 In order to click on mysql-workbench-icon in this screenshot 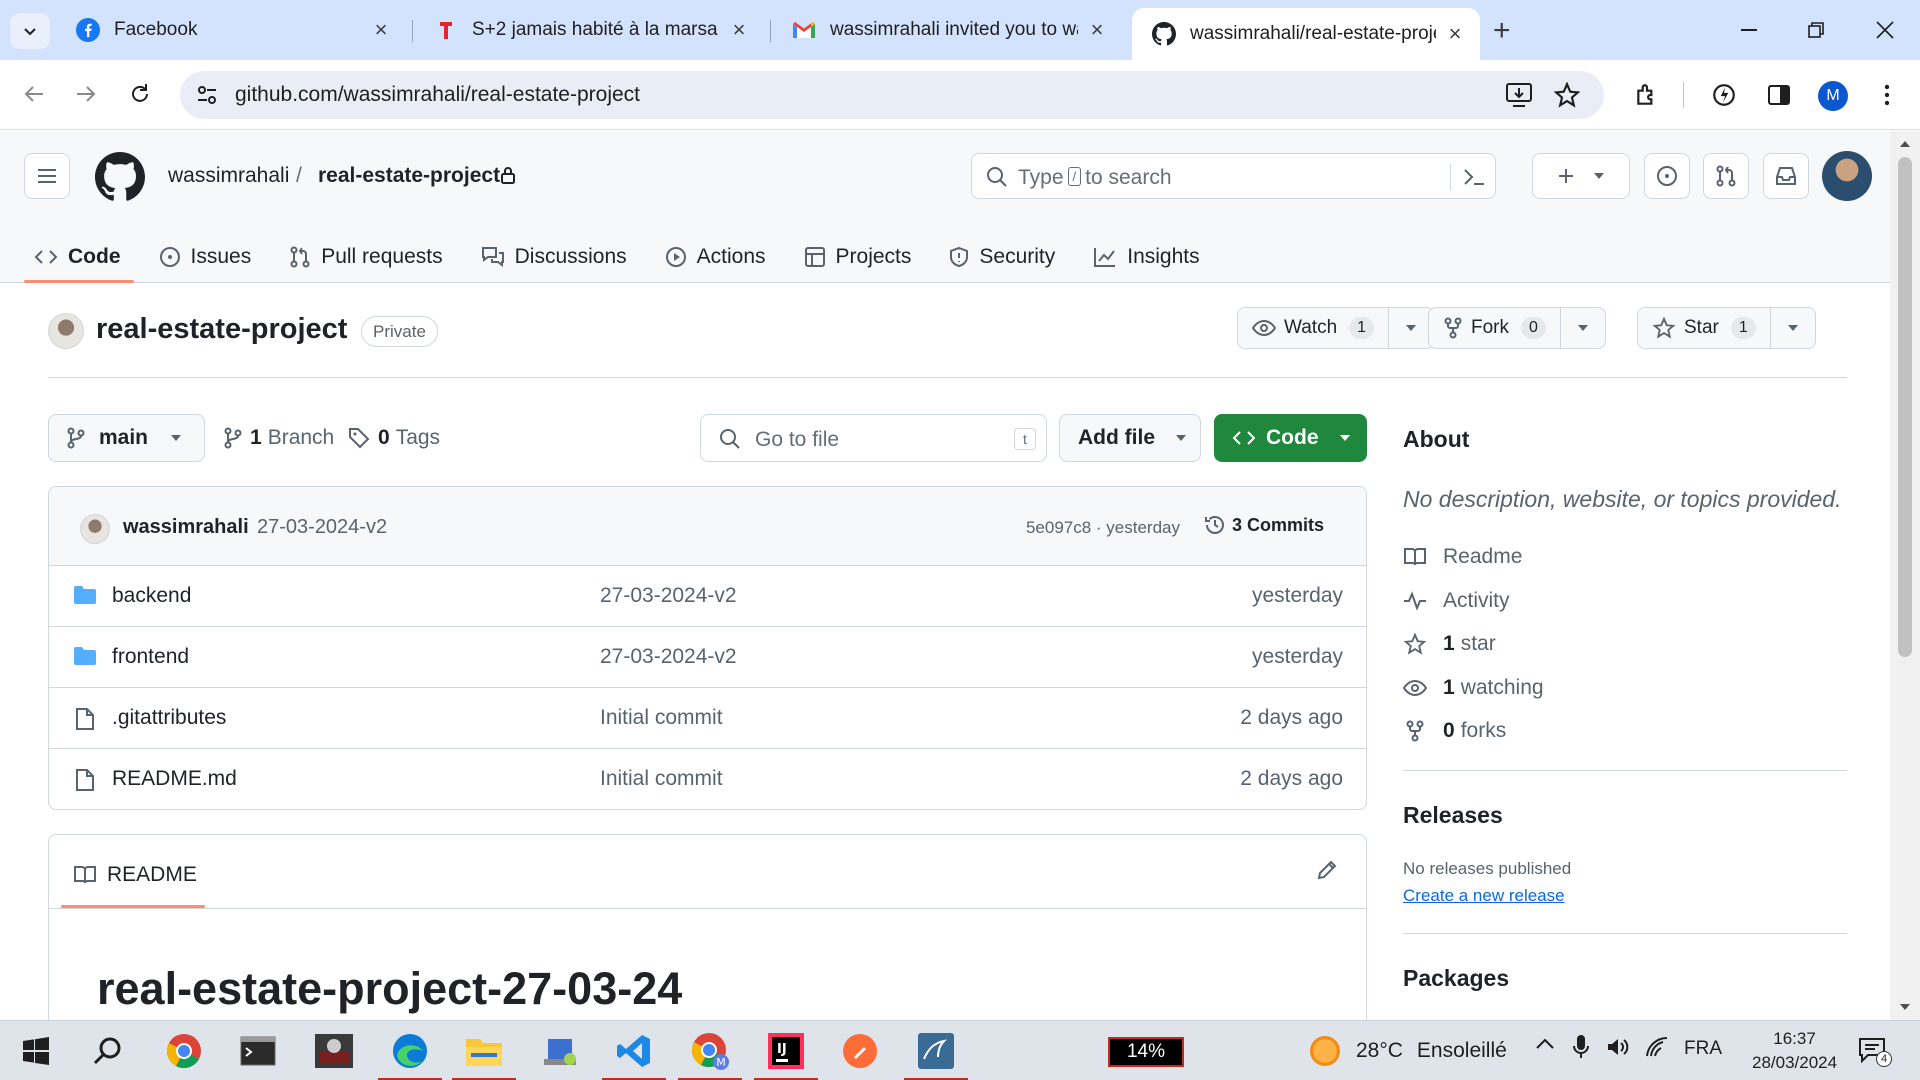, I will do `click(936, 1054)`.